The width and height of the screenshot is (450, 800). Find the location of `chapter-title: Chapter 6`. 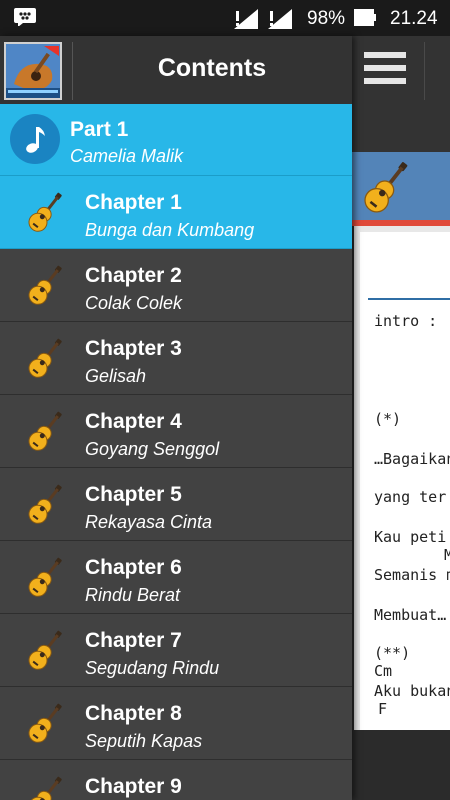

chapter-title: Chapter 6 is located at coordinates (133, 567).